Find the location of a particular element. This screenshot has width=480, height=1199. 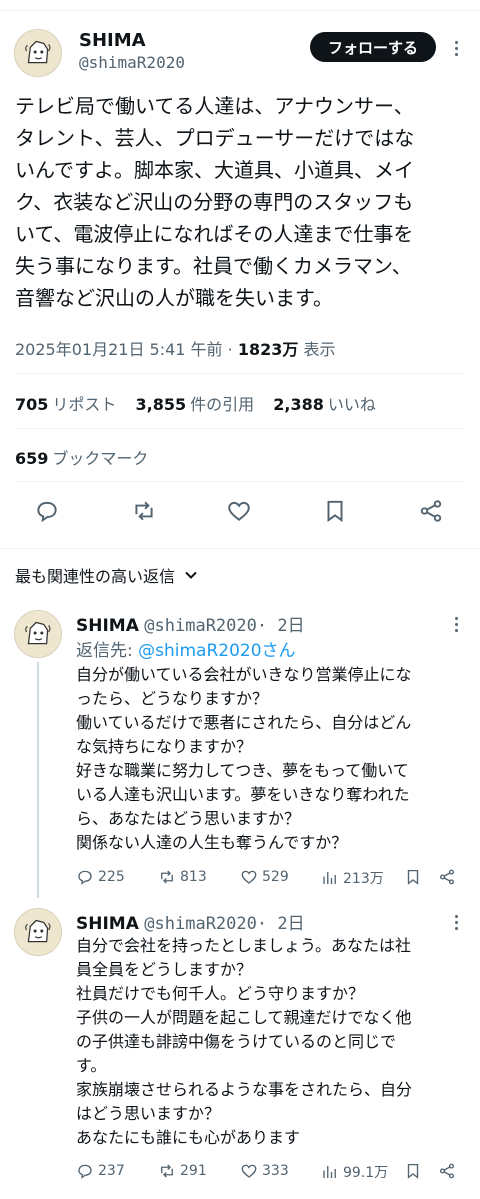

bookmarks-count: 659 is located at coordinates (32, 458).